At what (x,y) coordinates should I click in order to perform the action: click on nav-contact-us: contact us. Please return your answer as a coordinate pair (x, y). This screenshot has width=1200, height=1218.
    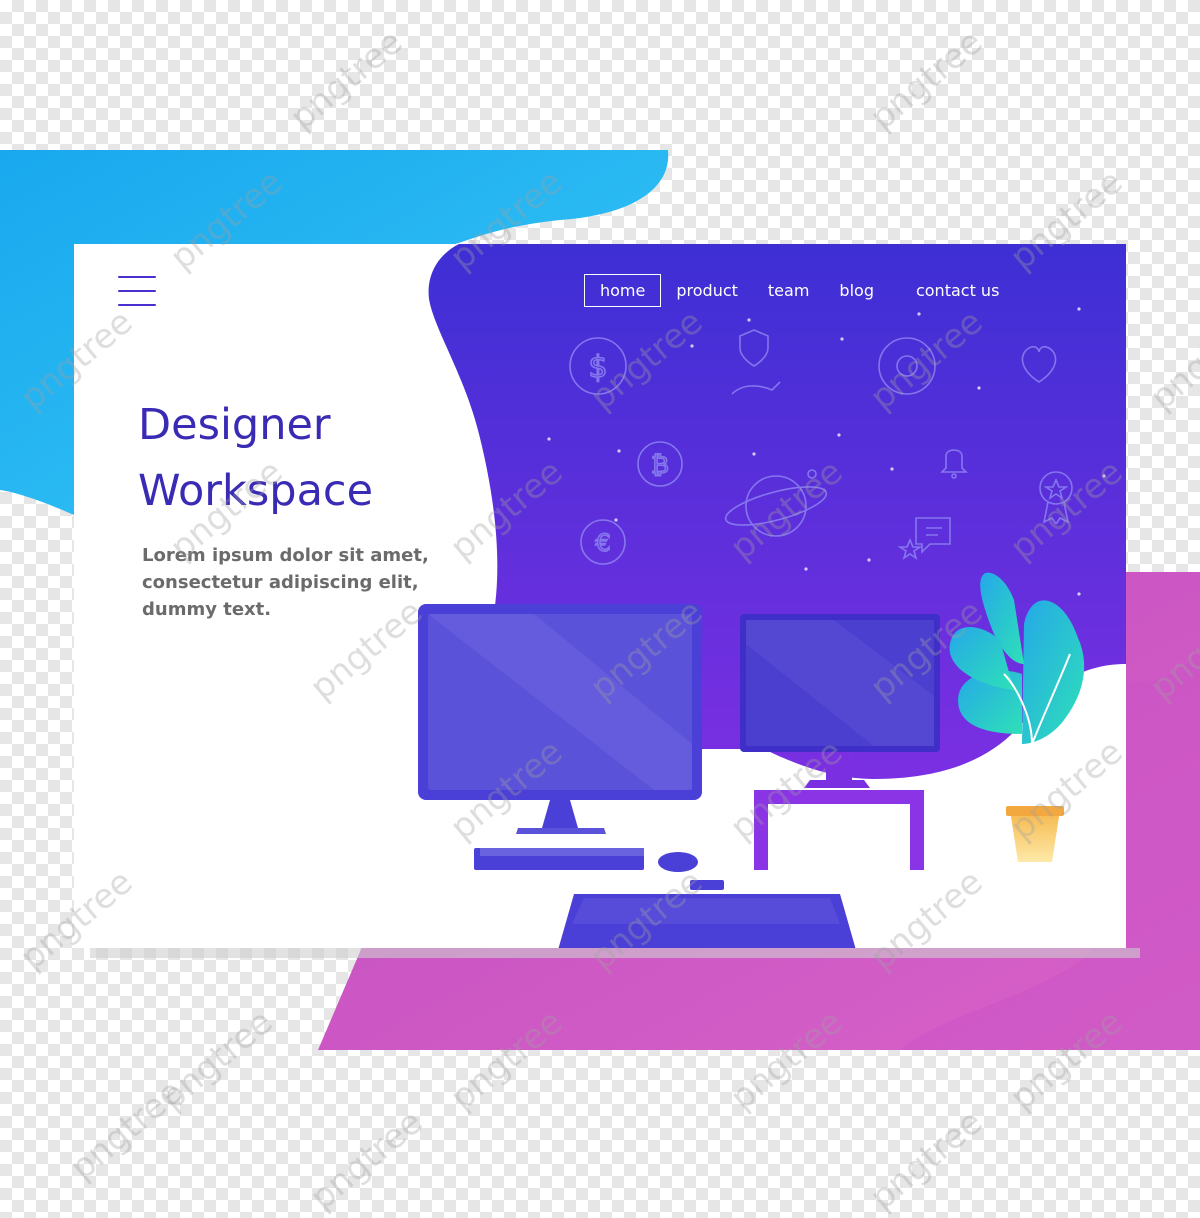
    Looking at the image, I should click on (957, 290).